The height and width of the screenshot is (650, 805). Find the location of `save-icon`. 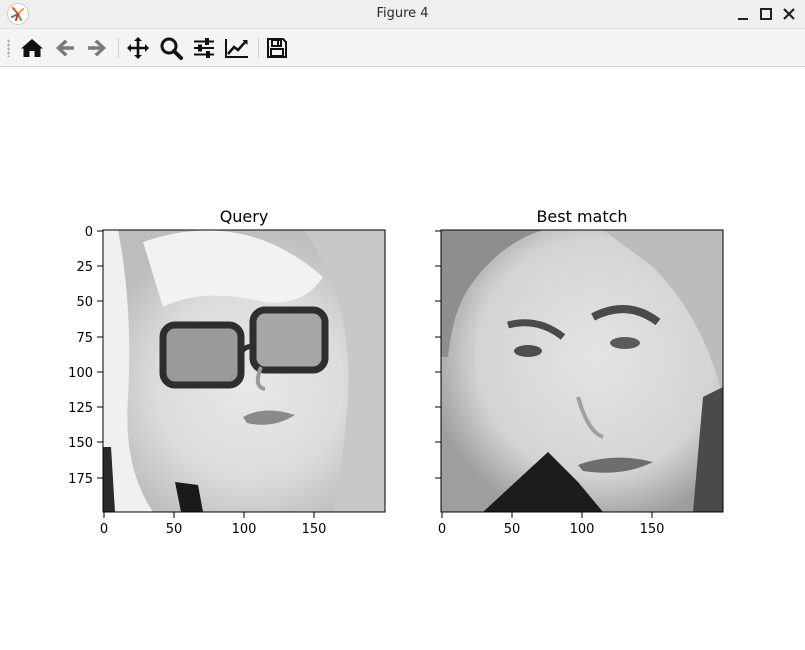

save-icon is located at coordinates (277, 48).